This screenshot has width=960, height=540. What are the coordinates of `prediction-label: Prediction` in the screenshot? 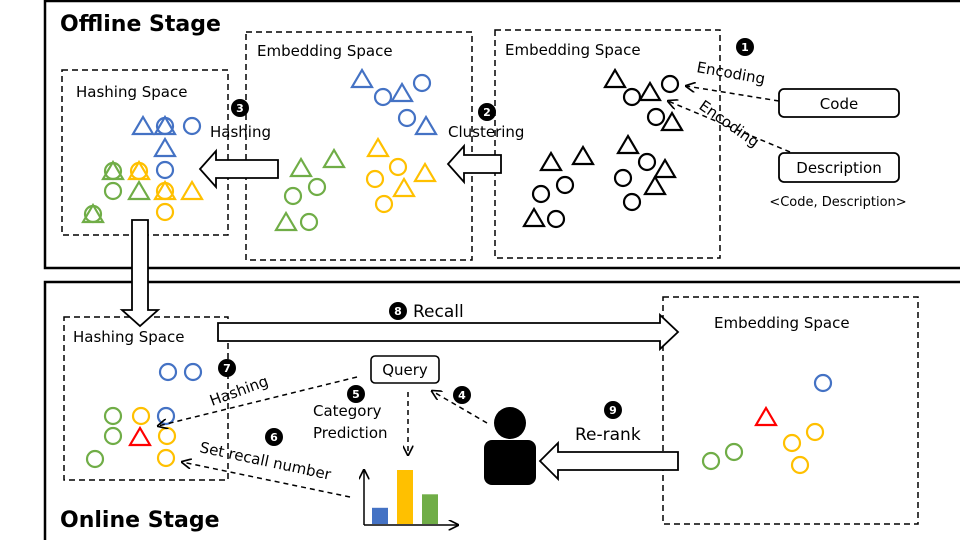 It's located at (350, 433).